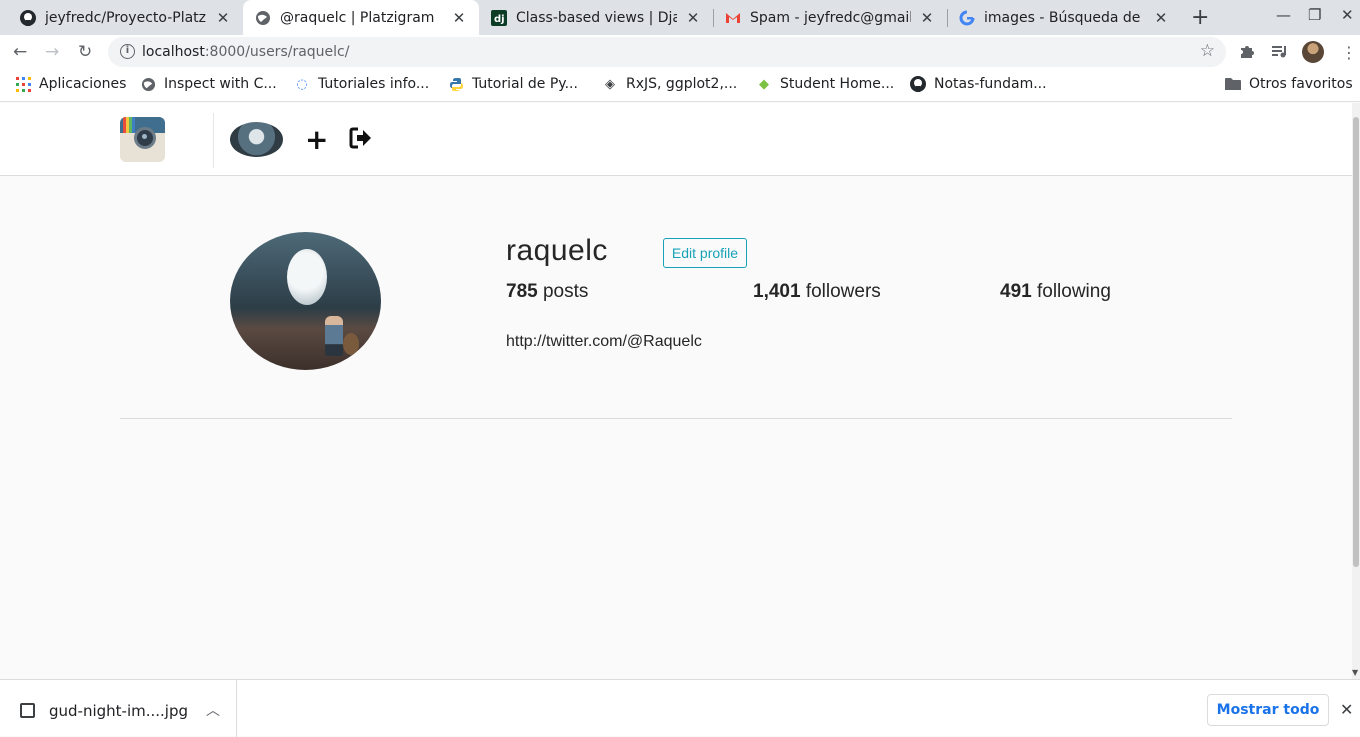 The height and width of the screenshot is (737, 1360). I want to click on followers-count: 1,401 followers, so click(817, 292).